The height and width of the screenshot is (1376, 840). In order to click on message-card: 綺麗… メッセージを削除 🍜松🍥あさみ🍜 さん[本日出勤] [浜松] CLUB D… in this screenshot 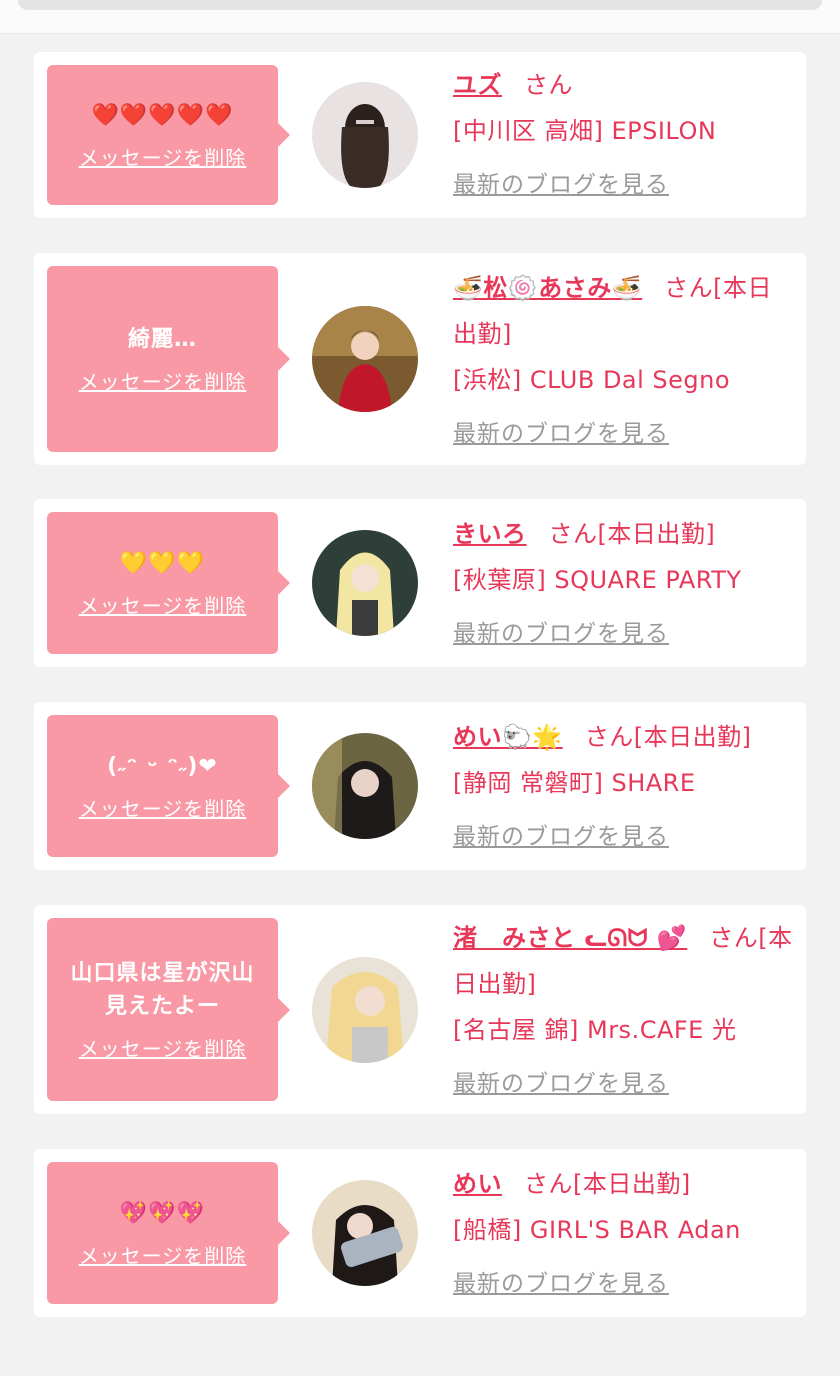, I will do `click(420, 359)`.